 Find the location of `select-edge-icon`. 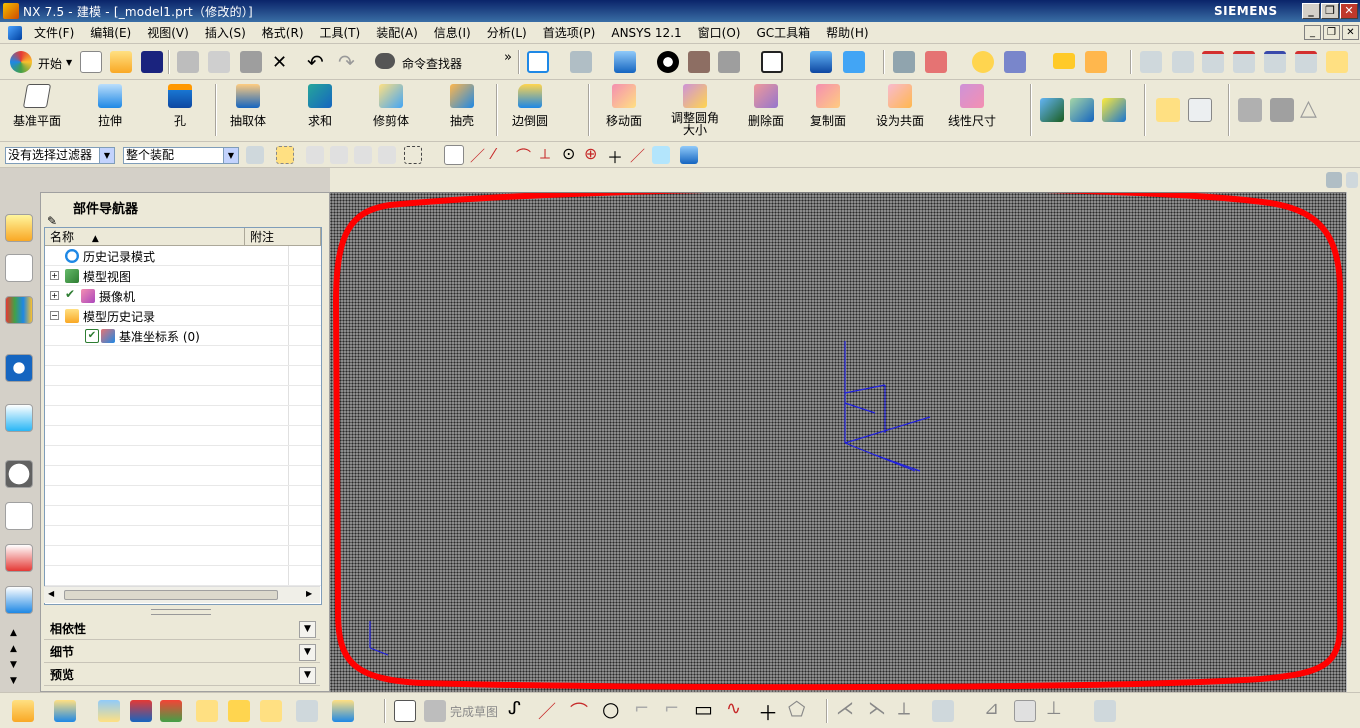

select-edge-icon is located at coordinates (387, 155).